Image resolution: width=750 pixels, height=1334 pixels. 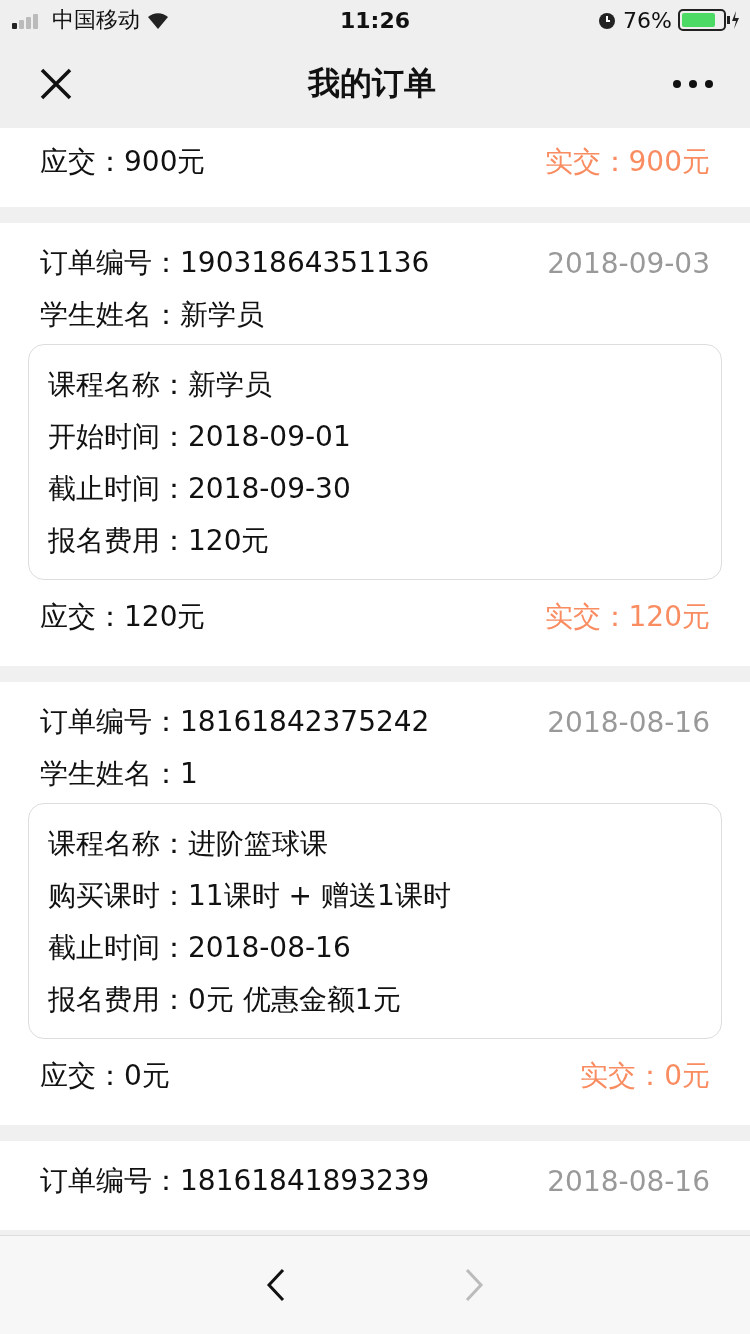 I want to click on carrier-name: 中国移动, so click(x=96, y=20).